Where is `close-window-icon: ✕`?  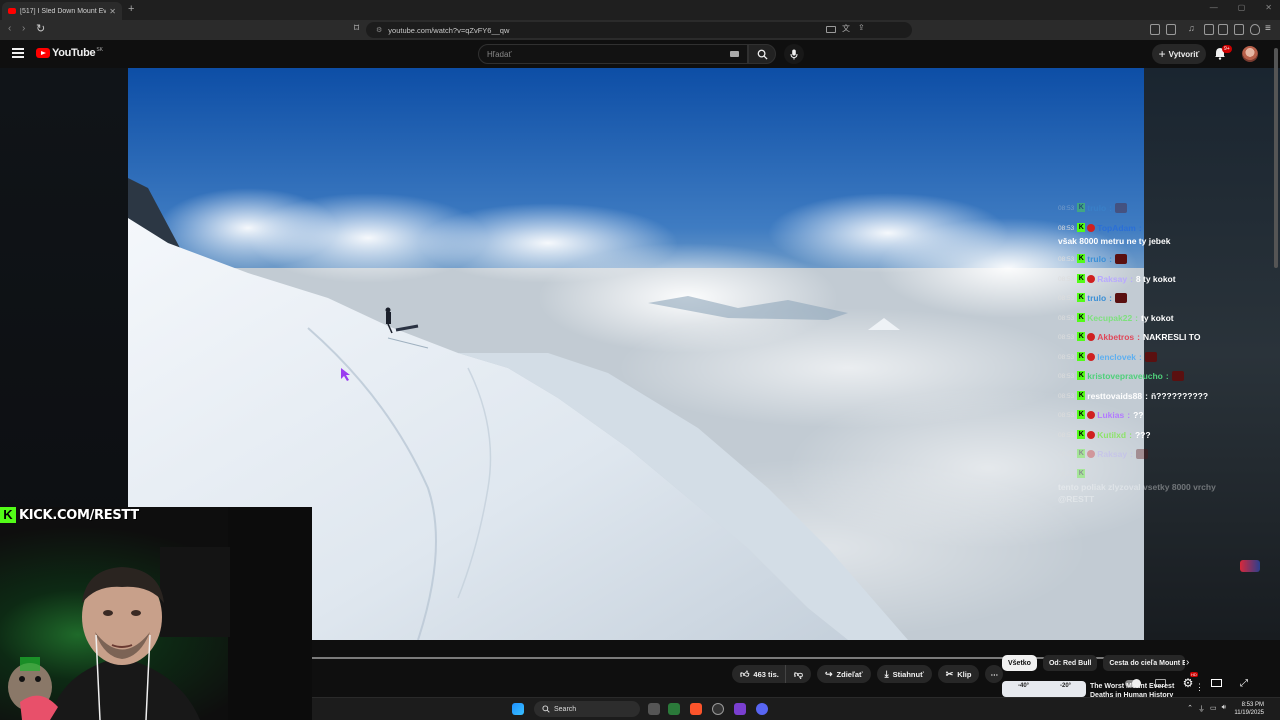
close-window-icon: ✕ is located at coordinates (1268, 7).